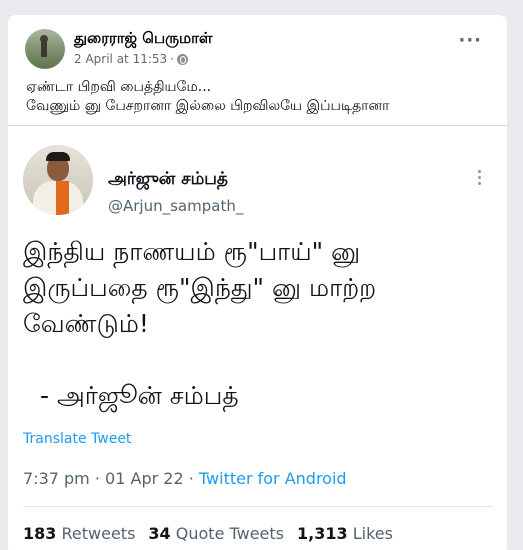  What do you see at coordinates (345, 533) in the screenshot?
I see `likes-stat: 1,313 Likes` at bounding box center [345, 533].